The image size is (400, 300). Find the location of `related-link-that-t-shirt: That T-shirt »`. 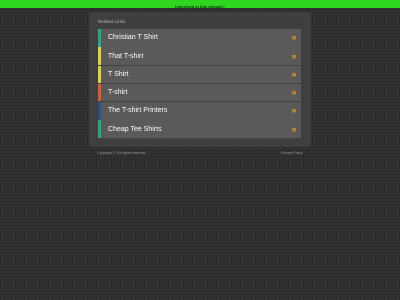

related-link-that-t-shirt: That T-shirt » is located at coordinates (199, 56).